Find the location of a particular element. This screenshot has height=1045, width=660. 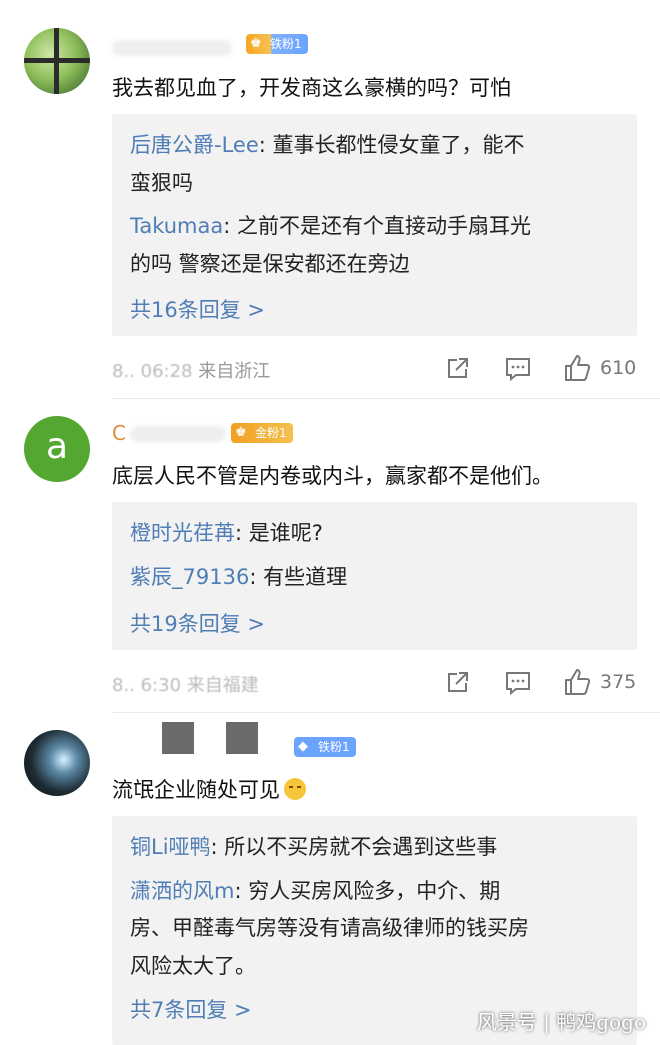

comment-text: 底层人民不管是内卷或内斗，赢家都不是他们。 is located at coordinates (332, 476).